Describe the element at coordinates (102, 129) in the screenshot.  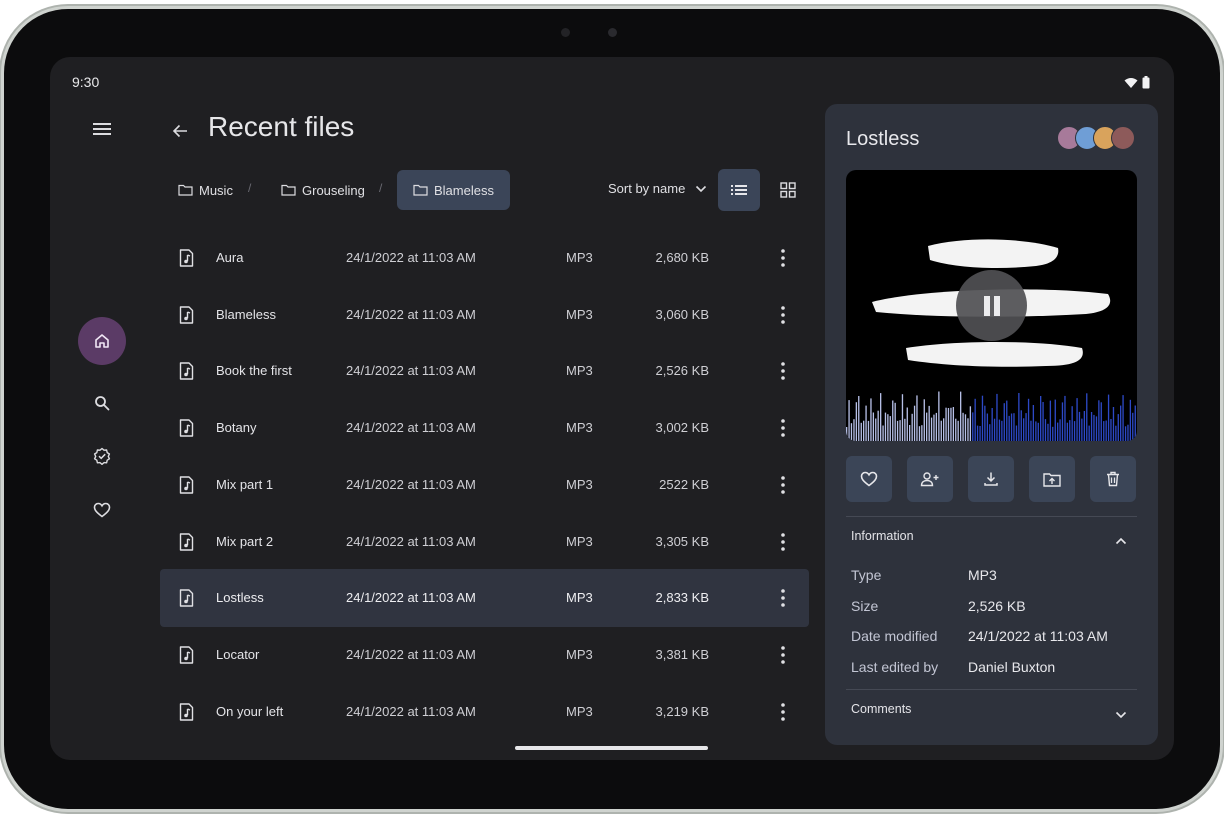
I see `menu-button` at that location.